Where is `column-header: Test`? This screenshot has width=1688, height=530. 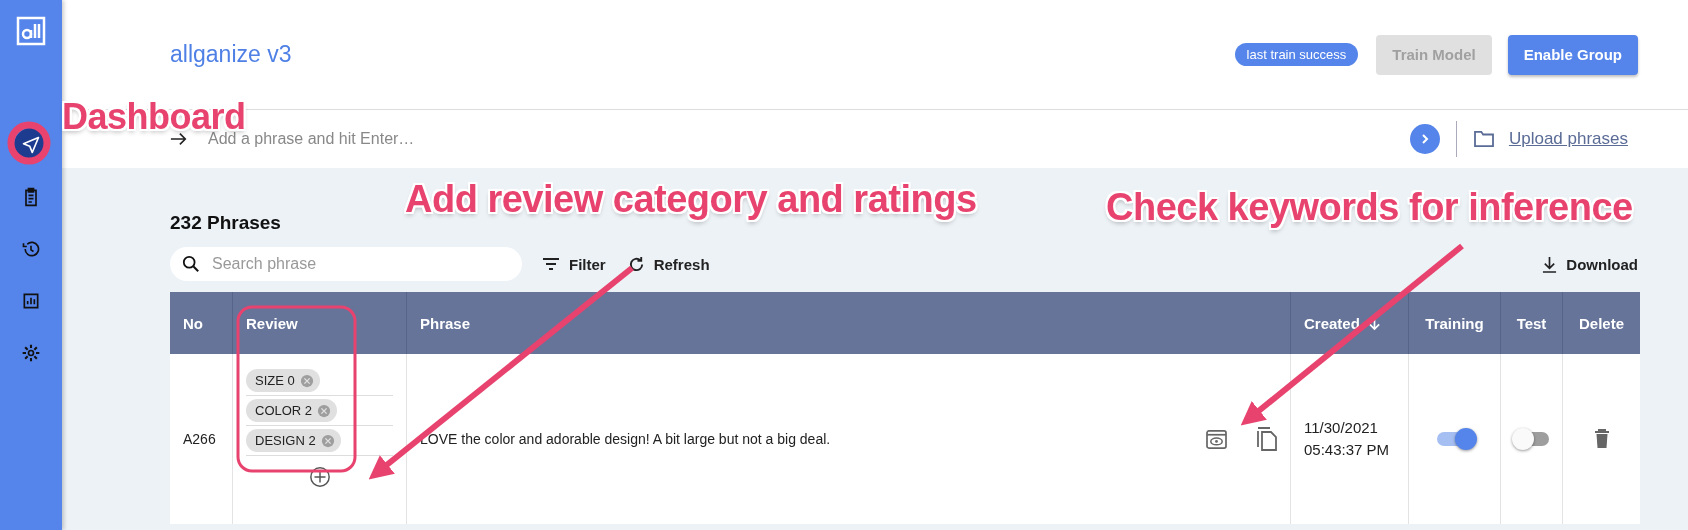
column-header: Test is located at coordinates (1532, 323).